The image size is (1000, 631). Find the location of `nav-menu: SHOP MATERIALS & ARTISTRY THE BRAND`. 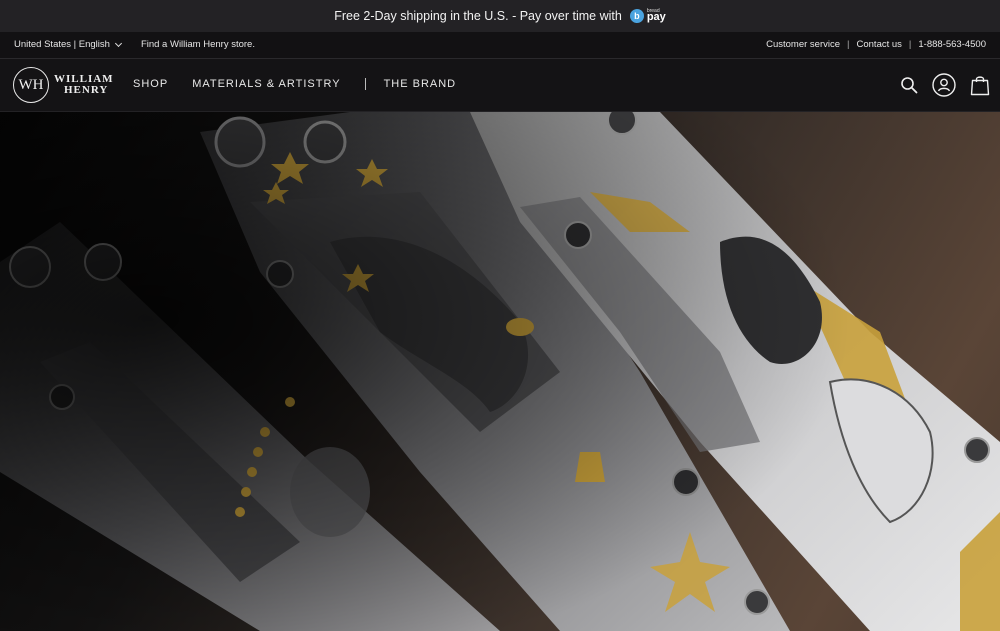

nav-menu: SHOP MATERIALS & ARTISTRY THE BRAND is located at coordinates (306, 84).